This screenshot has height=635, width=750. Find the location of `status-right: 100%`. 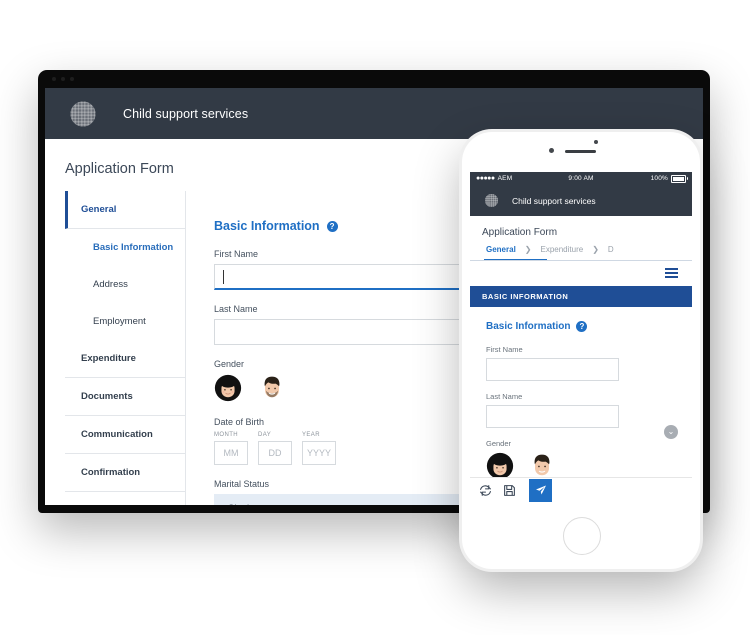

status-right: 100% is located at coordinates (641, 178).